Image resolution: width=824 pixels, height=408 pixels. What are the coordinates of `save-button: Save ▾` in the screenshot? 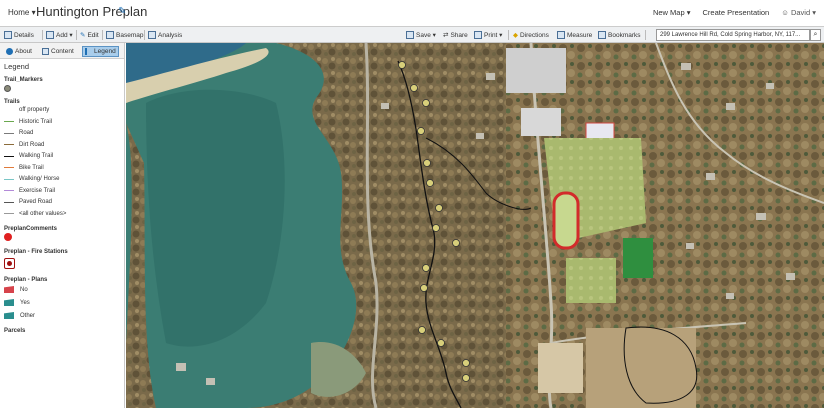 It's located at (421, 35).